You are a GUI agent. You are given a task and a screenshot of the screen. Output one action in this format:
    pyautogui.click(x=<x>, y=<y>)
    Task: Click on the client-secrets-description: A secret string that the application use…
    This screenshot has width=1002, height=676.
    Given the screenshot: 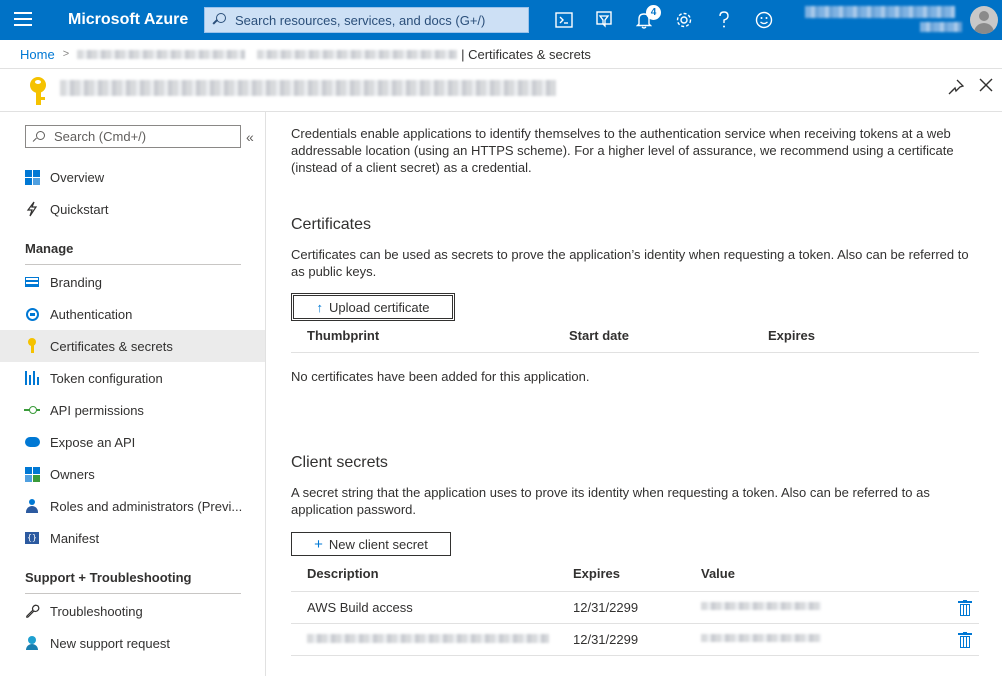 What is the action you would take?
    pyautogui.click(x=610, y=501)
    